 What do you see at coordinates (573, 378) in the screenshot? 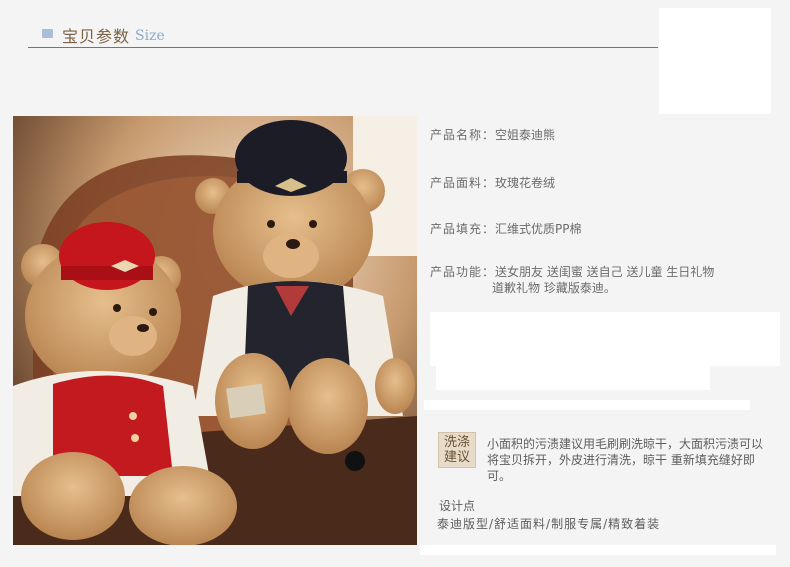
I see `blank-panel-mid2` at bounding box center [573, 378].